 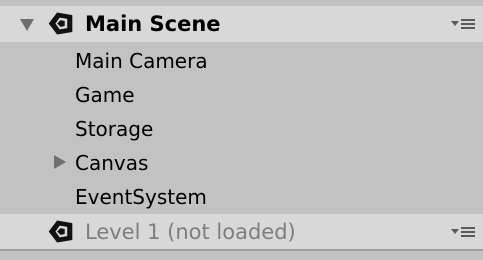 I want to click on hierarchy-item-main-camera: Main Camera, so click(x=241, y=60).